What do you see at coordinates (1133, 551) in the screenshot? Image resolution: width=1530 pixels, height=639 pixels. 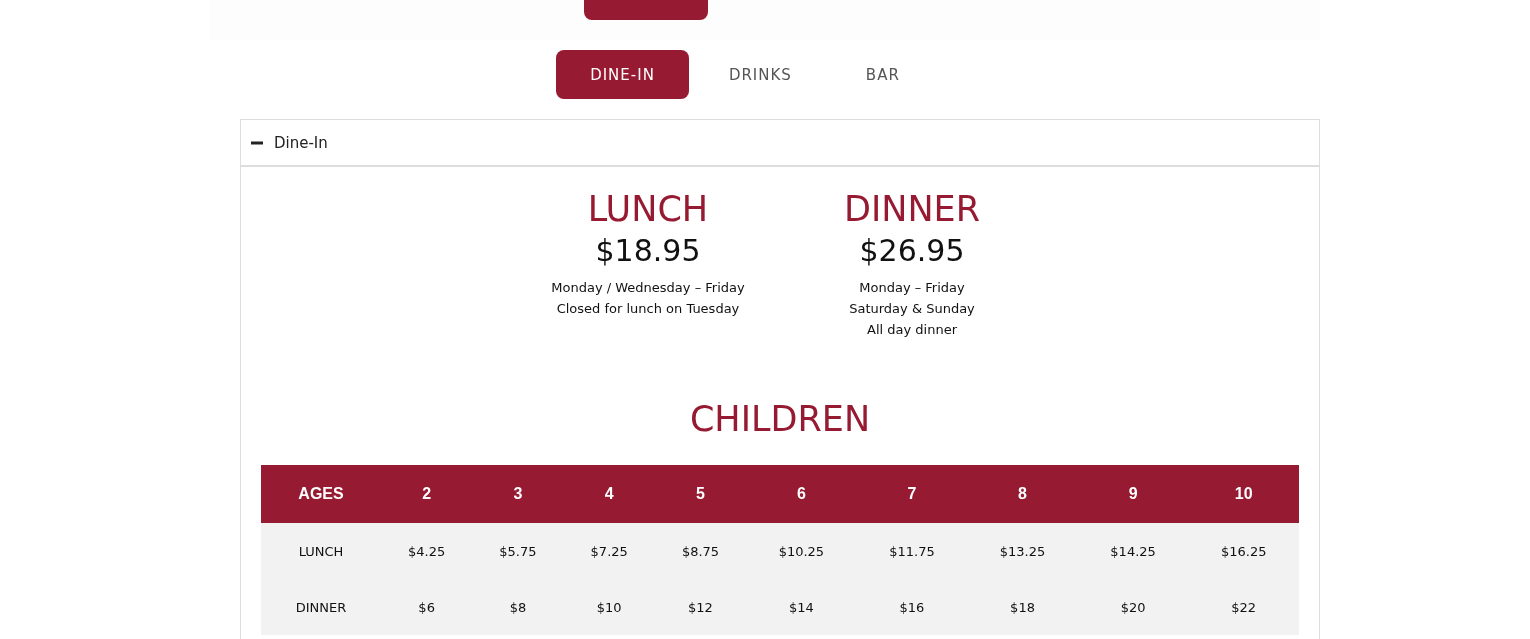 I see `table-cell: $14.25` at bounding box center [1133, 551].